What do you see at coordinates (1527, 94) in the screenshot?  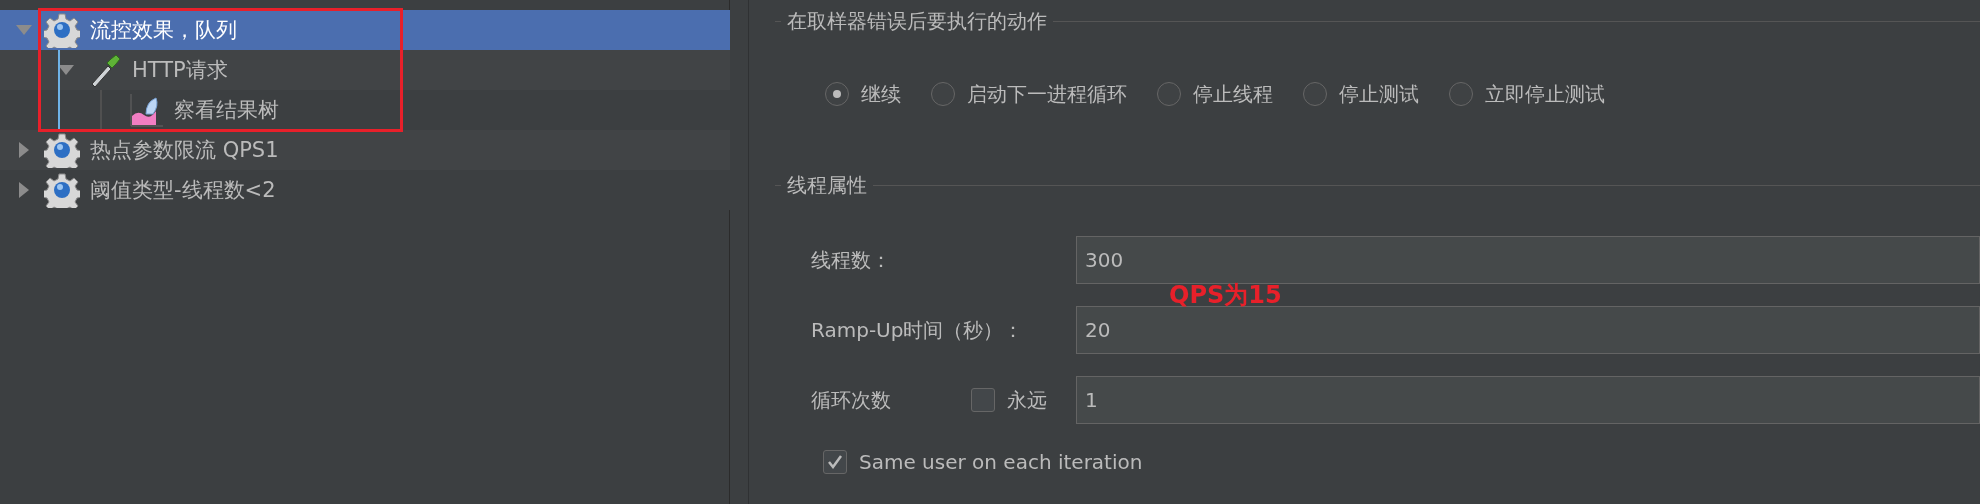 I see `radio-option: 立即停止测试` at bounding box center [1527, 94].